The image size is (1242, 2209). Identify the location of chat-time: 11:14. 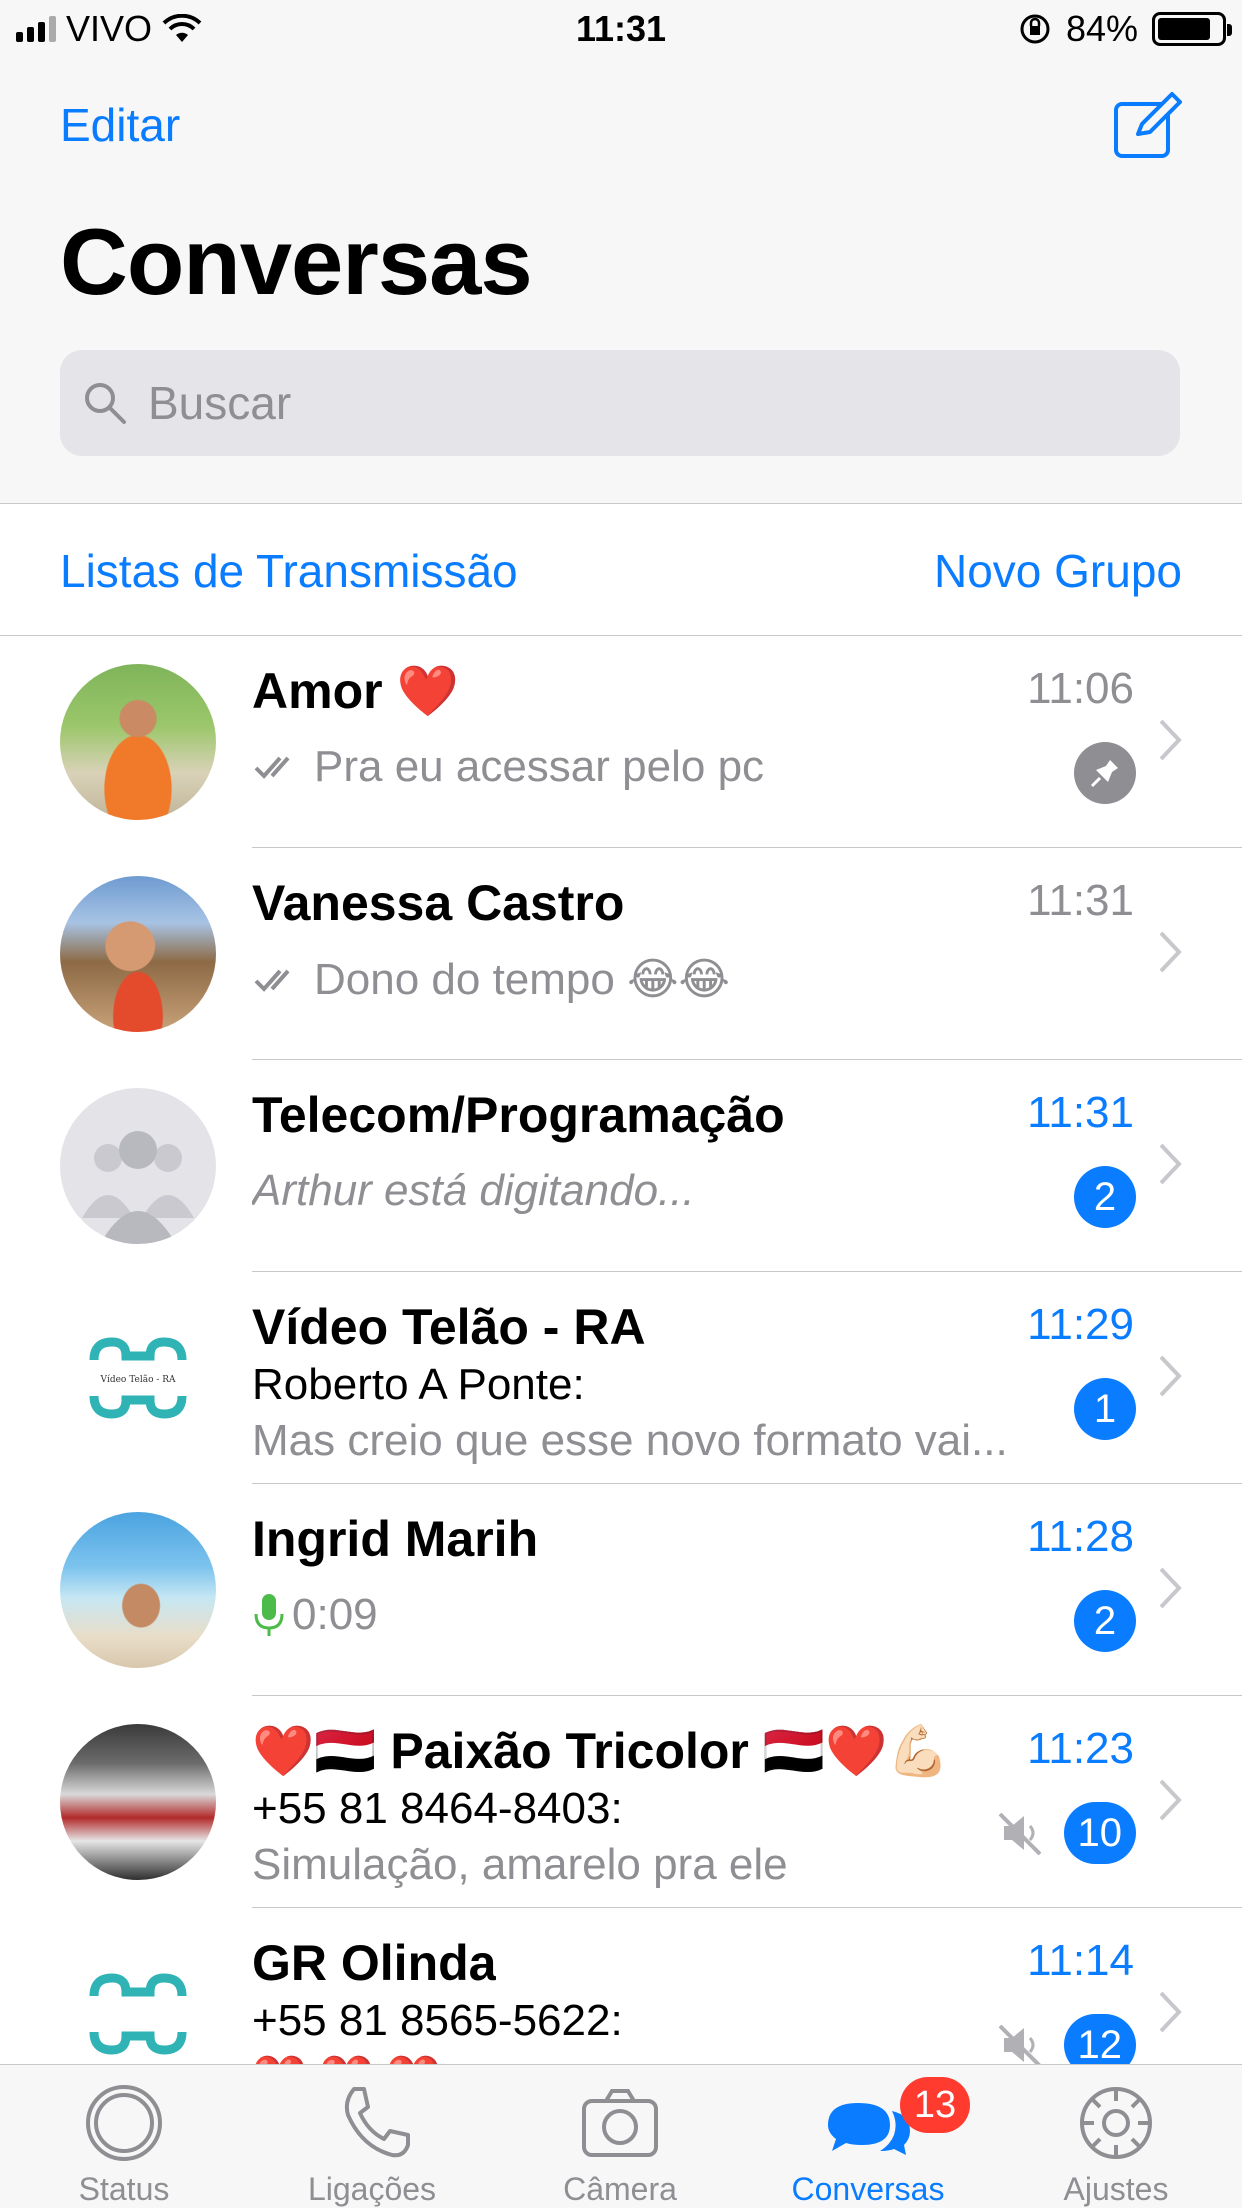
(1080, 1960).